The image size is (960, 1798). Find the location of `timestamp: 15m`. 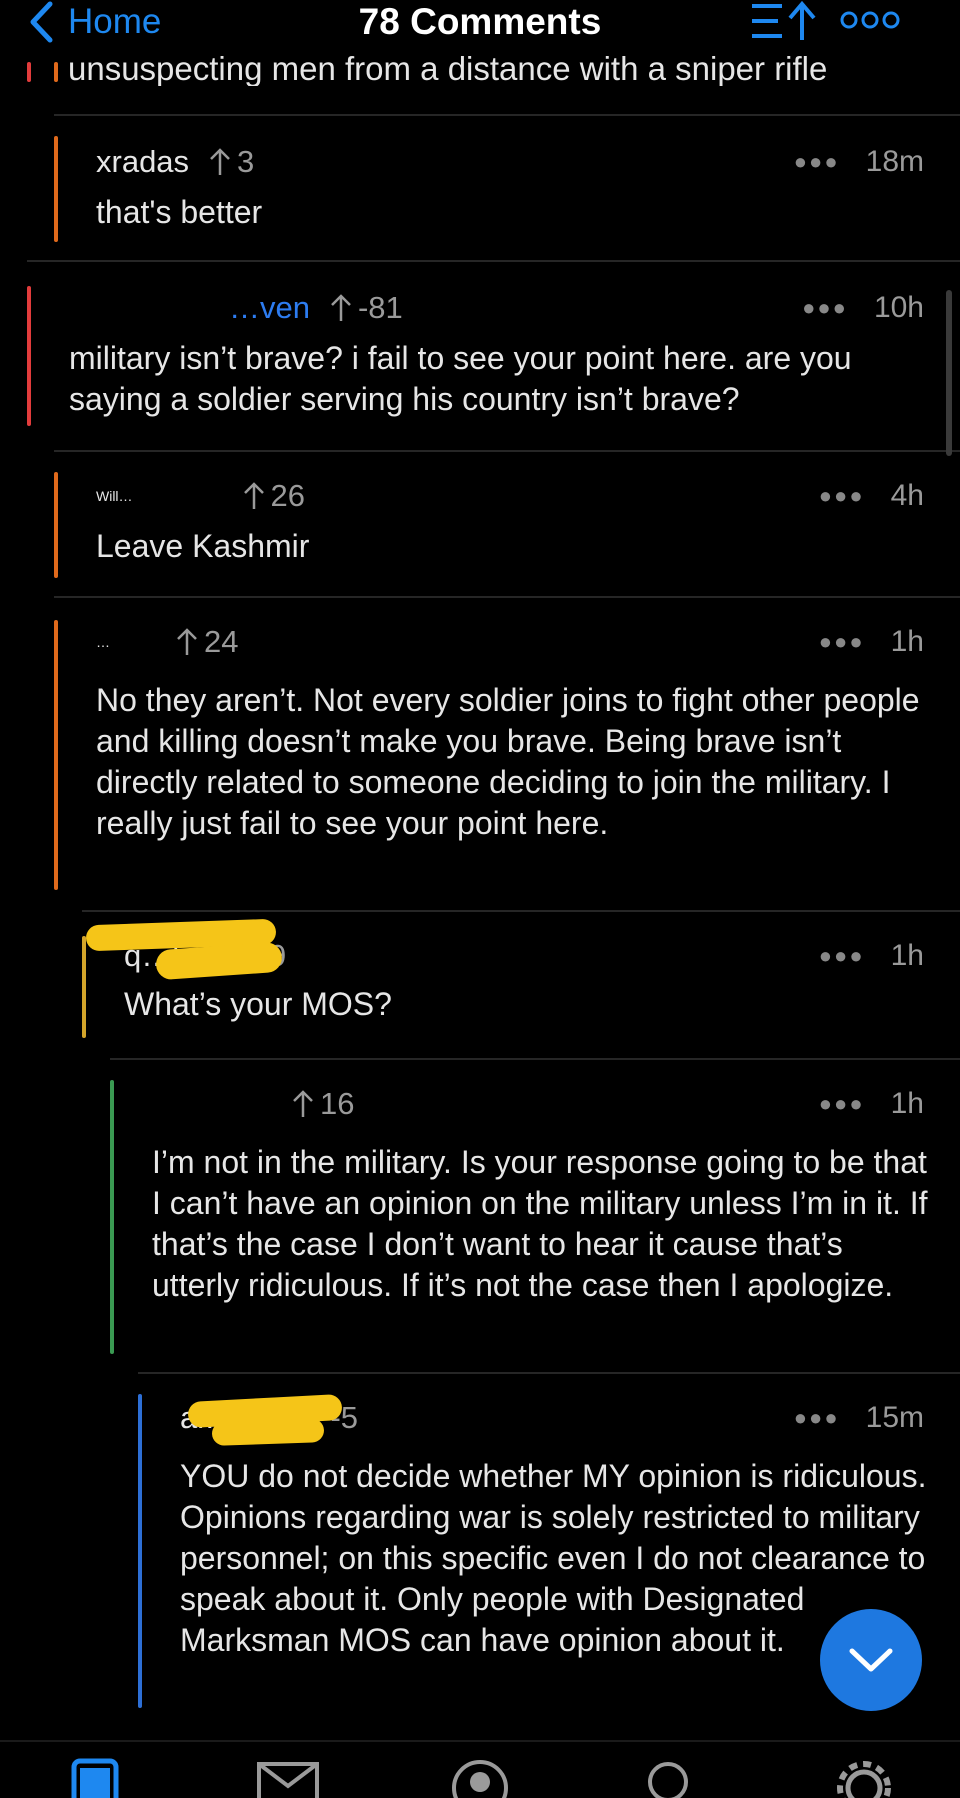

timestamp: 15m is located at coordinates (894, 1417).